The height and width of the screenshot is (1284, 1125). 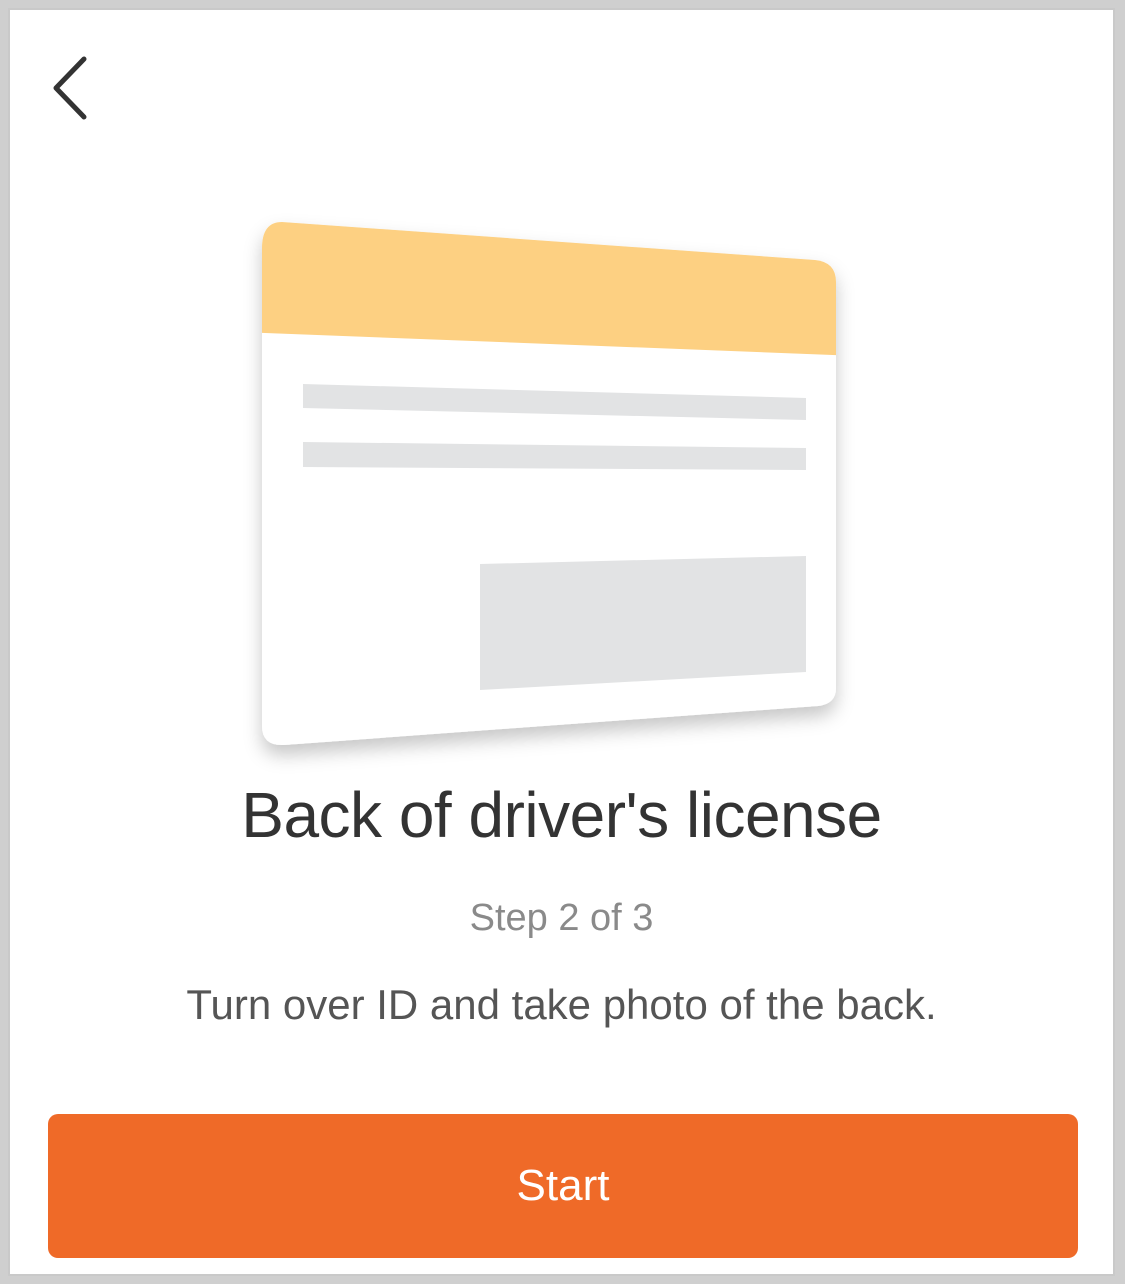 I want to click on chevron-left-icon, so click(x=70, y=88).